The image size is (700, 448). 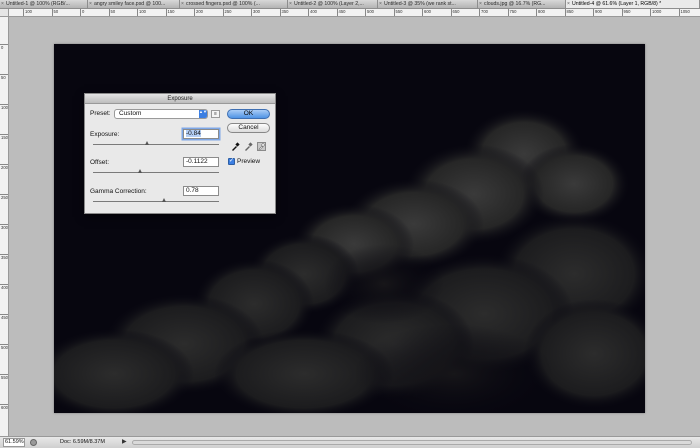 I want to click on offset-slider-thumb, so click(x=140, y=171).